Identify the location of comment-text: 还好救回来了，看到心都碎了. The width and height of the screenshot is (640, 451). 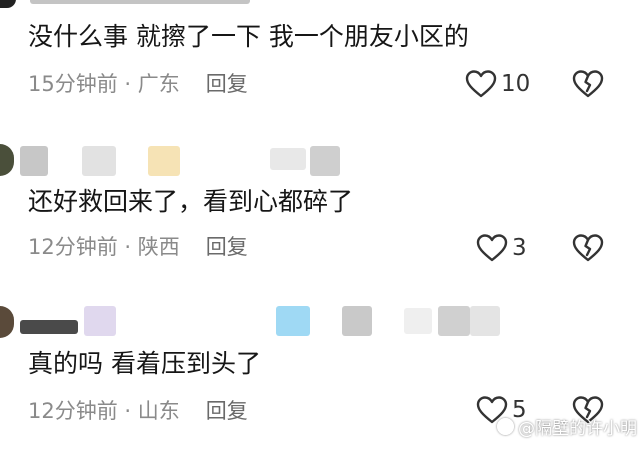
(191, 201).